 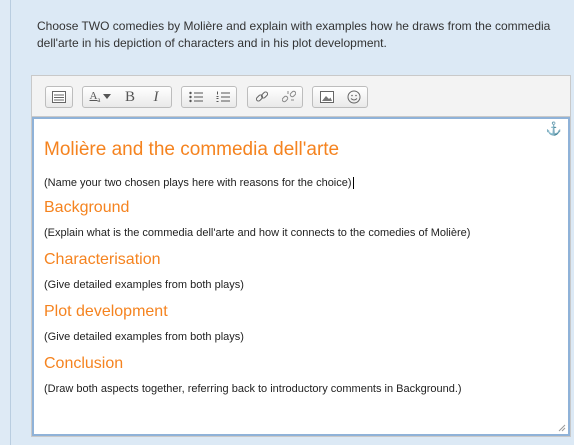 I want to click on ordered-list-button, so click(x=222, y=97).